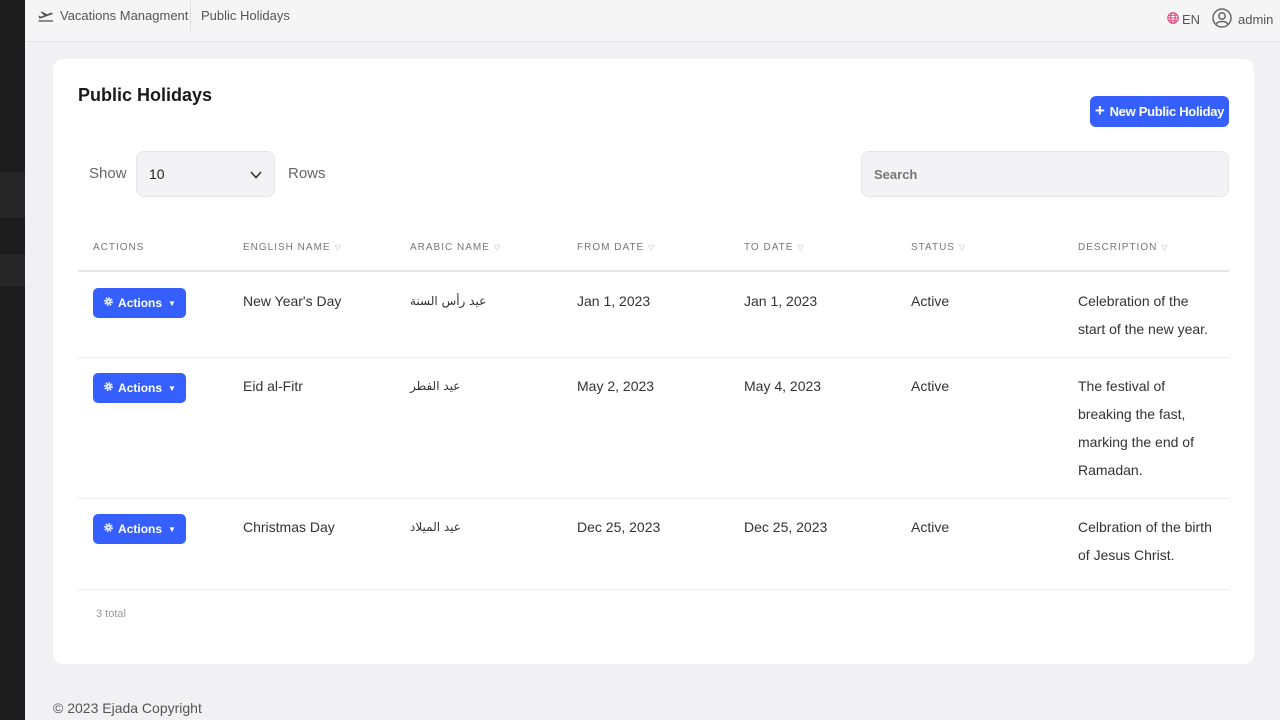  What do you see at coordinates (1167, 111) in the screenshot?
I see `new-public-holiday-label: New Public Holiday` at bounding box center [1167, 111].